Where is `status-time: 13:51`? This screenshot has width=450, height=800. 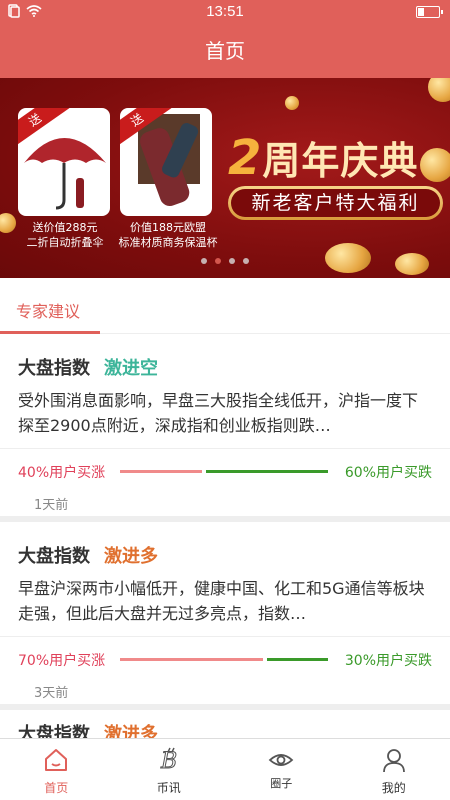 status-time: 13:51 is located at coordinates (225, 11).